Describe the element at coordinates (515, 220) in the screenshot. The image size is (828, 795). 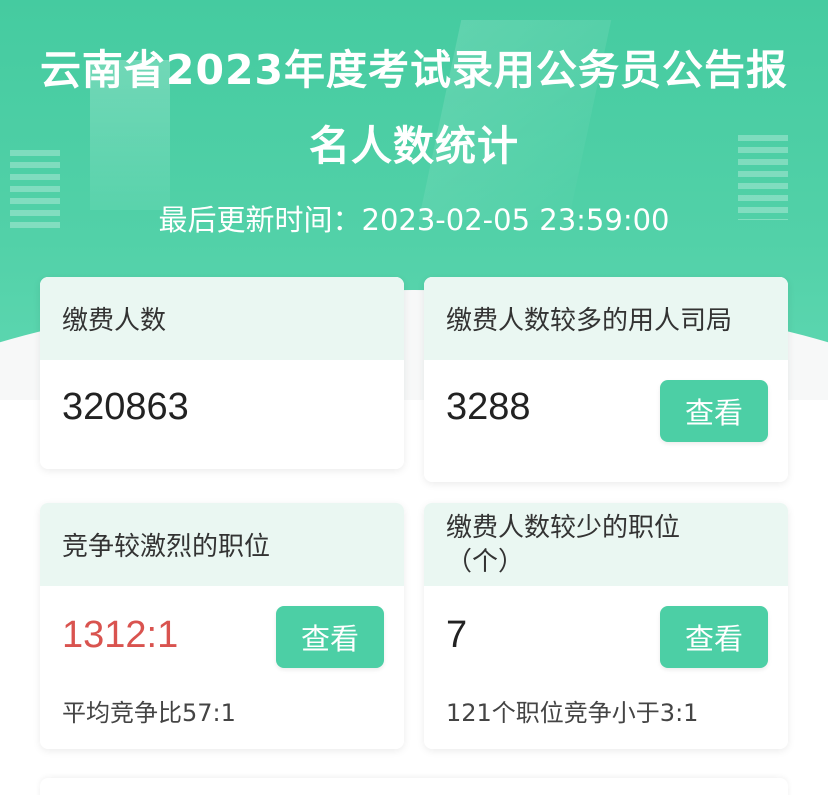
I see `last-updated-time: 2023-02-05 23:59:00` at that location.